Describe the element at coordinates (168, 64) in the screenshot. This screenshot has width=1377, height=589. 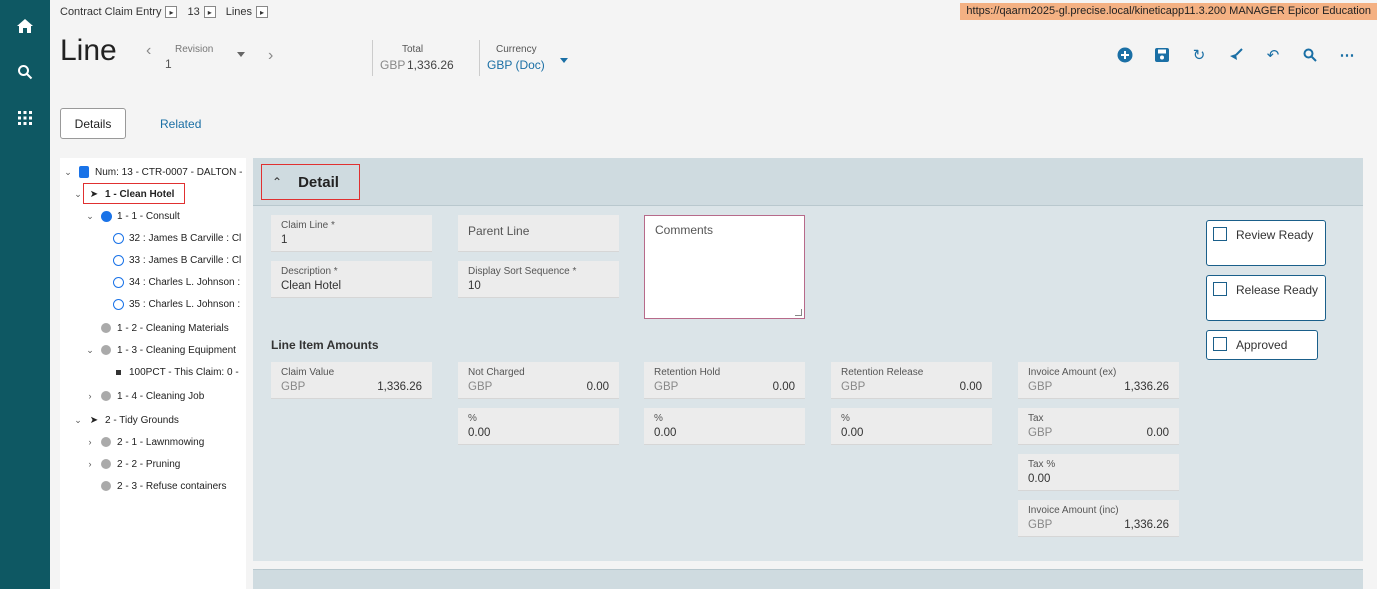
I see `revision-value: 1` at that location.